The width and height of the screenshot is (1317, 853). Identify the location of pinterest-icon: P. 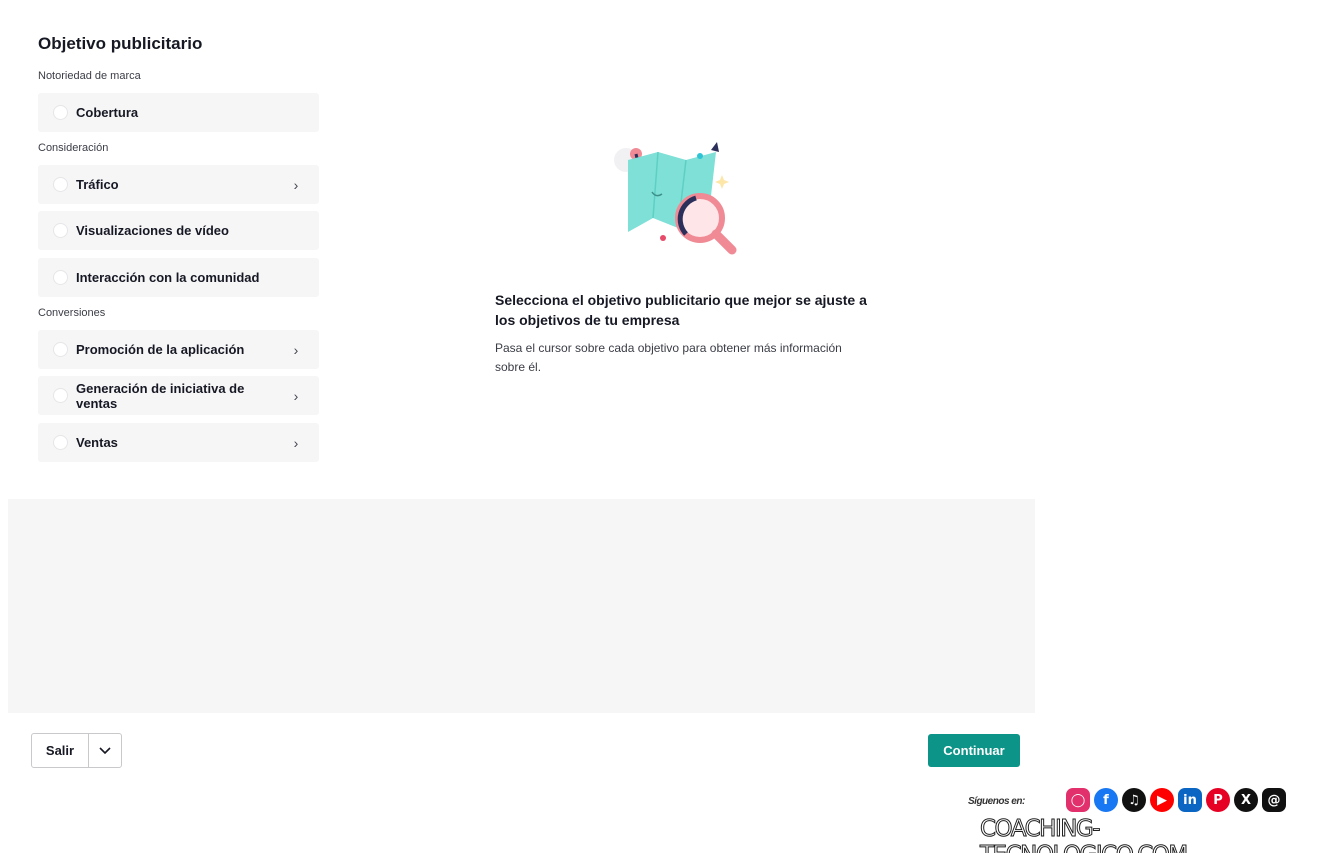
(1218, 800).